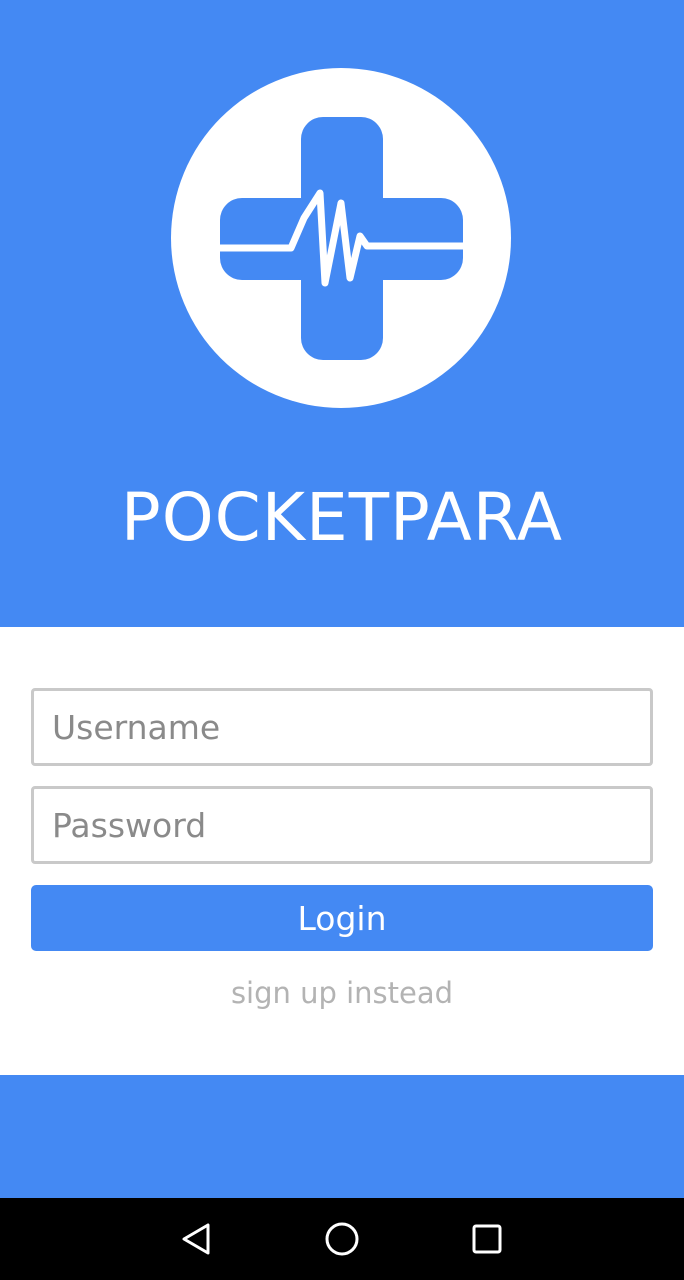 The height and width of the screenshot is (1280, 684). What do you see at coordinates (341, 238) in the screenshot?
I see `medical-cross-heartbeat-icon` at bounding box center [341, 238].